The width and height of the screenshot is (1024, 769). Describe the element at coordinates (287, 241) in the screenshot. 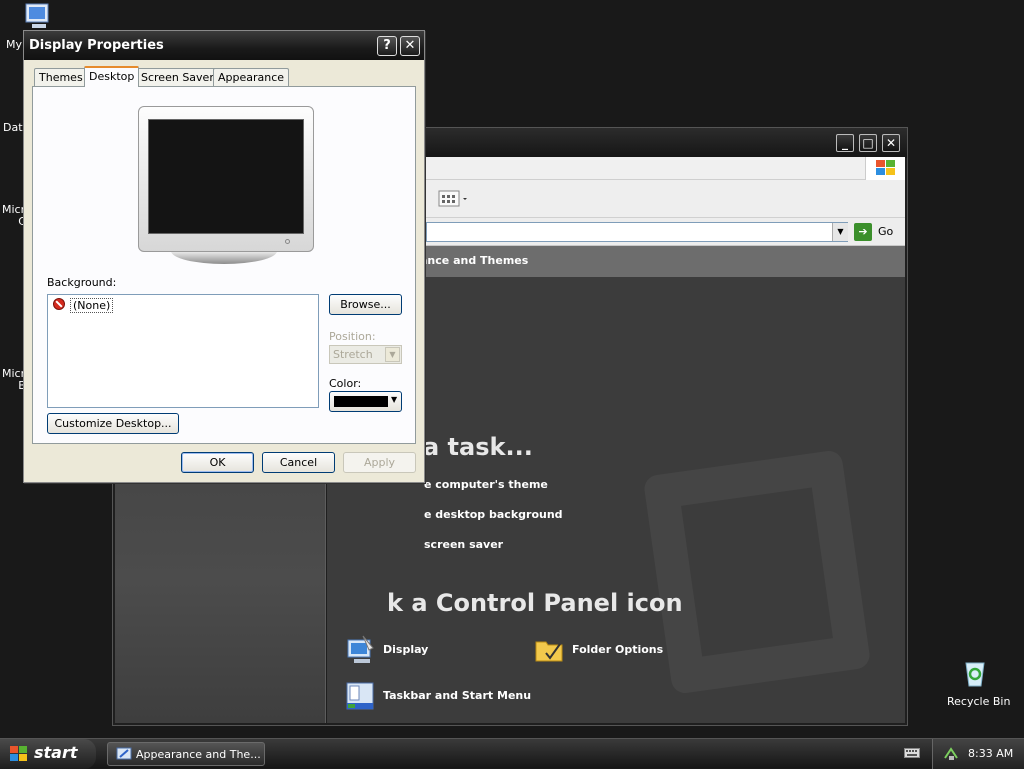

I see `monitor-power-led` at that location.